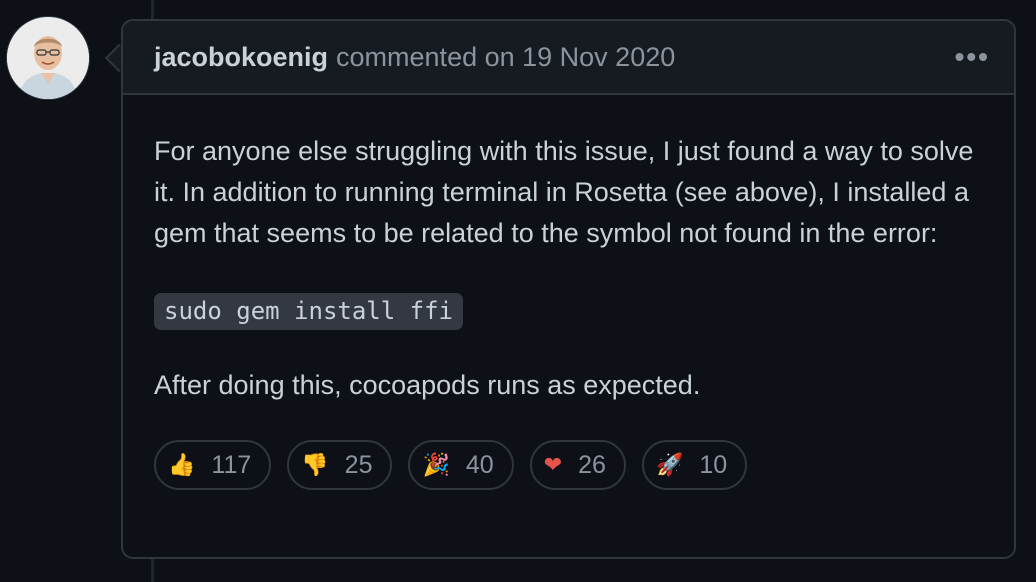 The image size is (1036, 582). What do you see at coordinates (315, 465) in the screenshot?
I see `thumbs-down-icon: 👎` at bounding box center [315, 465].